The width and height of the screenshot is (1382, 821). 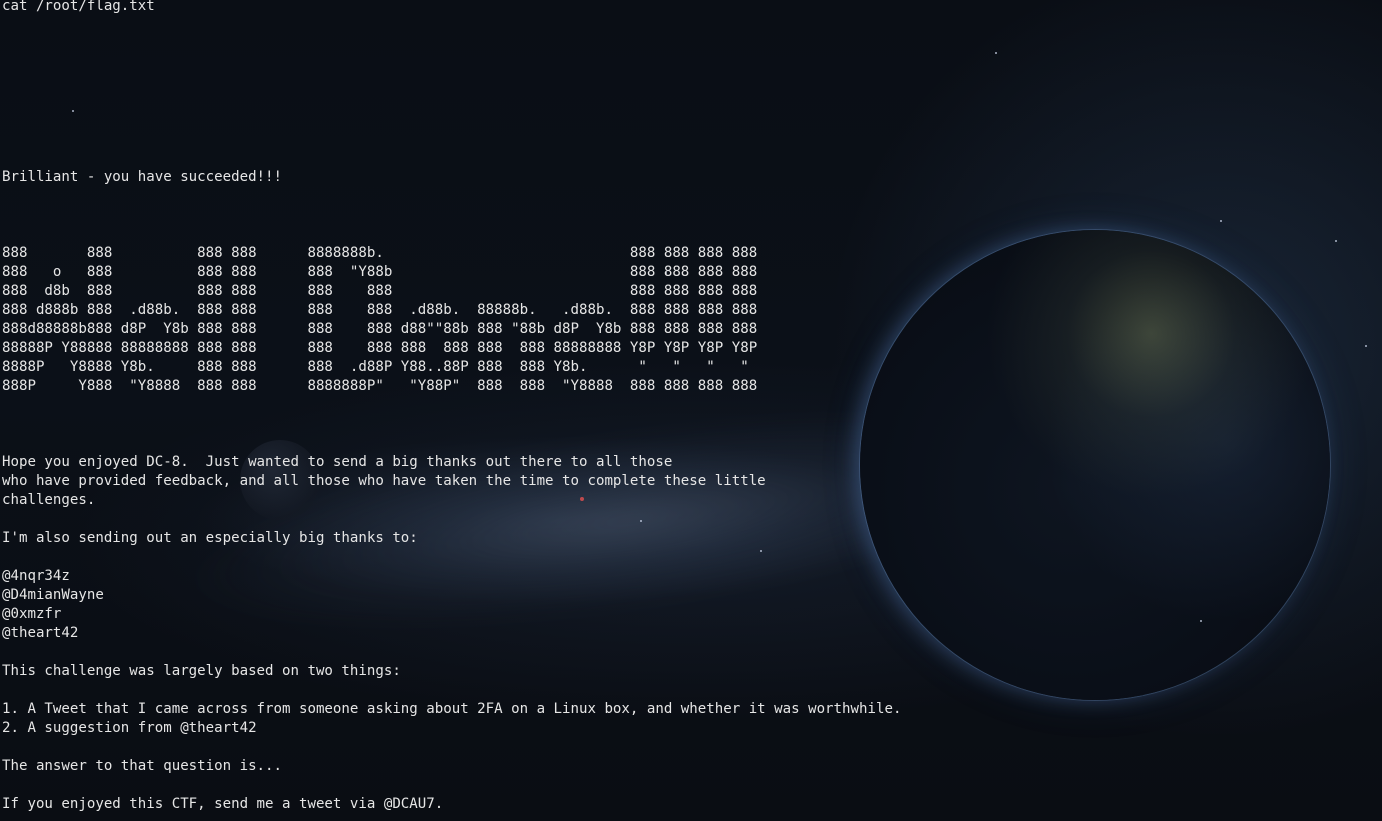 I want to click on command-line: cat /root/flag.txt, so click(x=78, y=7).